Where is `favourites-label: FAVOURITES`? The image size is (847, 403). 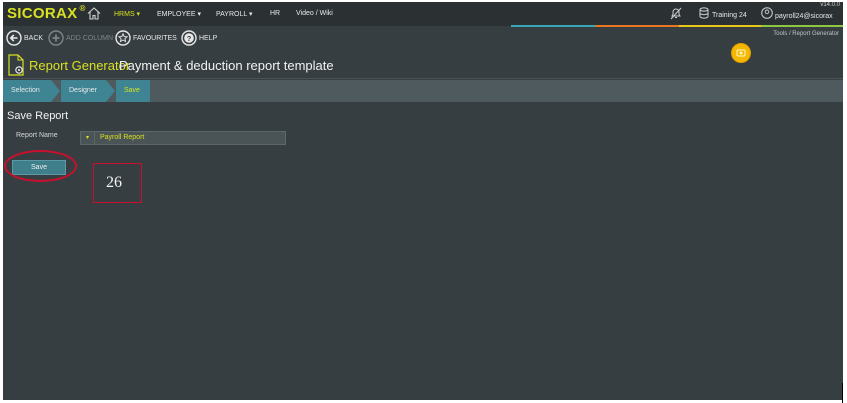
favourites-label: FAVOURITES is located at coordinates (155, 38).